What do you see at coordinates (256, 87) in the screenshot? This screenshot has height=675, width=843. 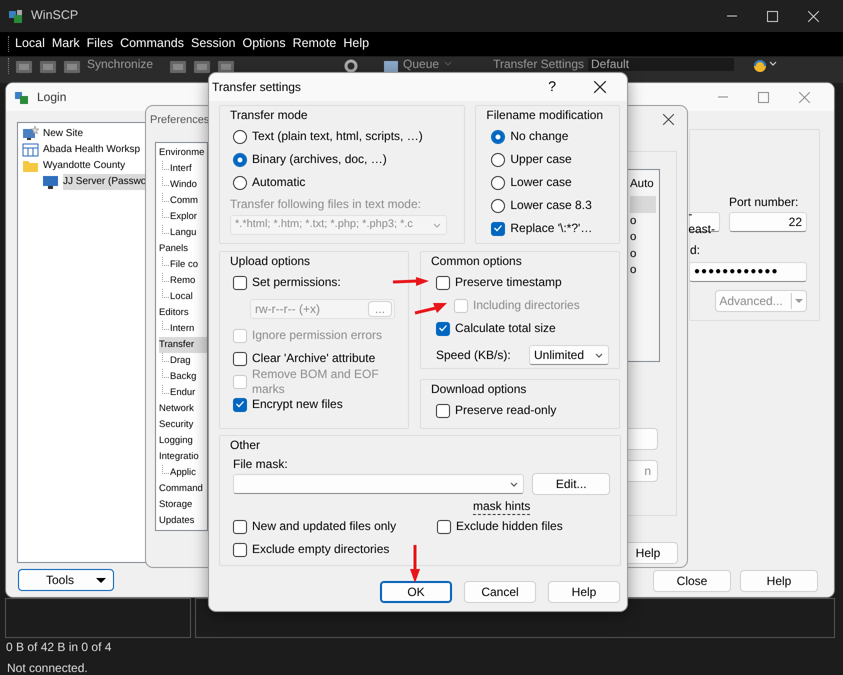 I see `window-title: Transfer settings` at bounding box center [256, 87].